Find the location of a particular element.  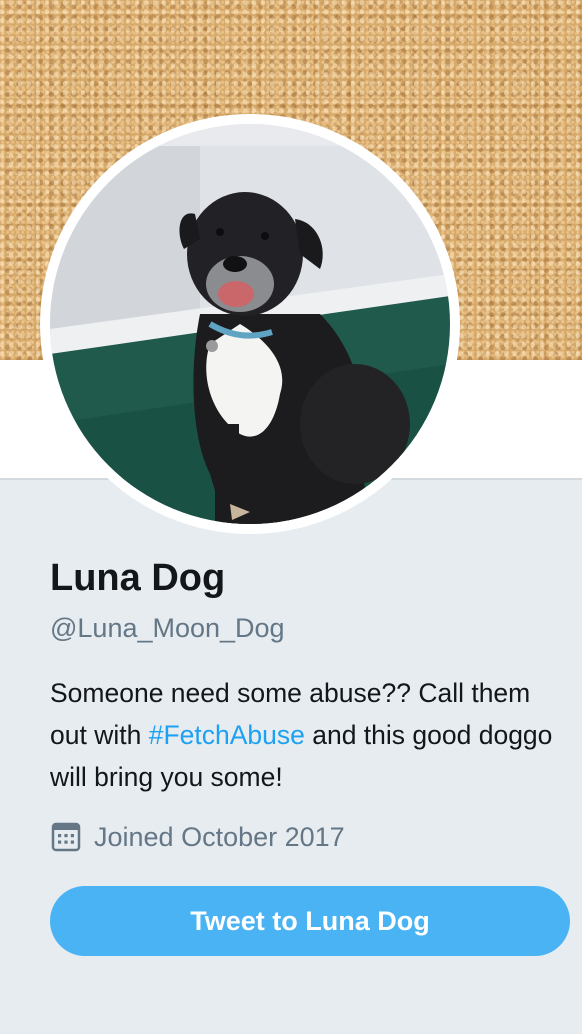

tweet-to-button: Tweet to Luna Dog is located at coordinates (310, 921).